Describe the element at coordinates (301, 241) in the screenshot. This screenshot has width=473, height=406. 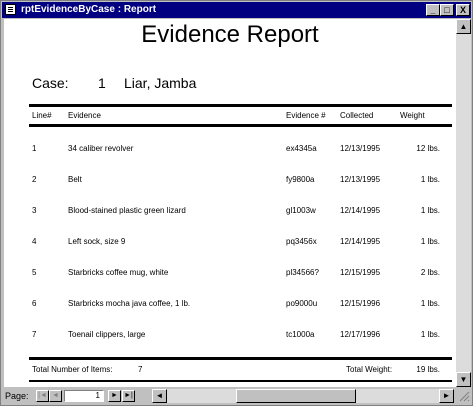
I see `row-evidence-number: pq3456x` at that location.